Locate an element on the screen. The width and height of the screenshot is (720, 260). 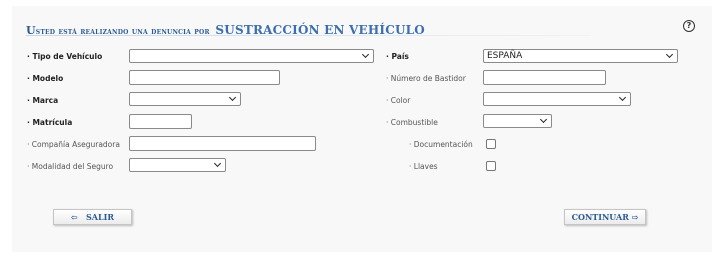
tipo-vehiculo-select is located at coordinates (251, 56).